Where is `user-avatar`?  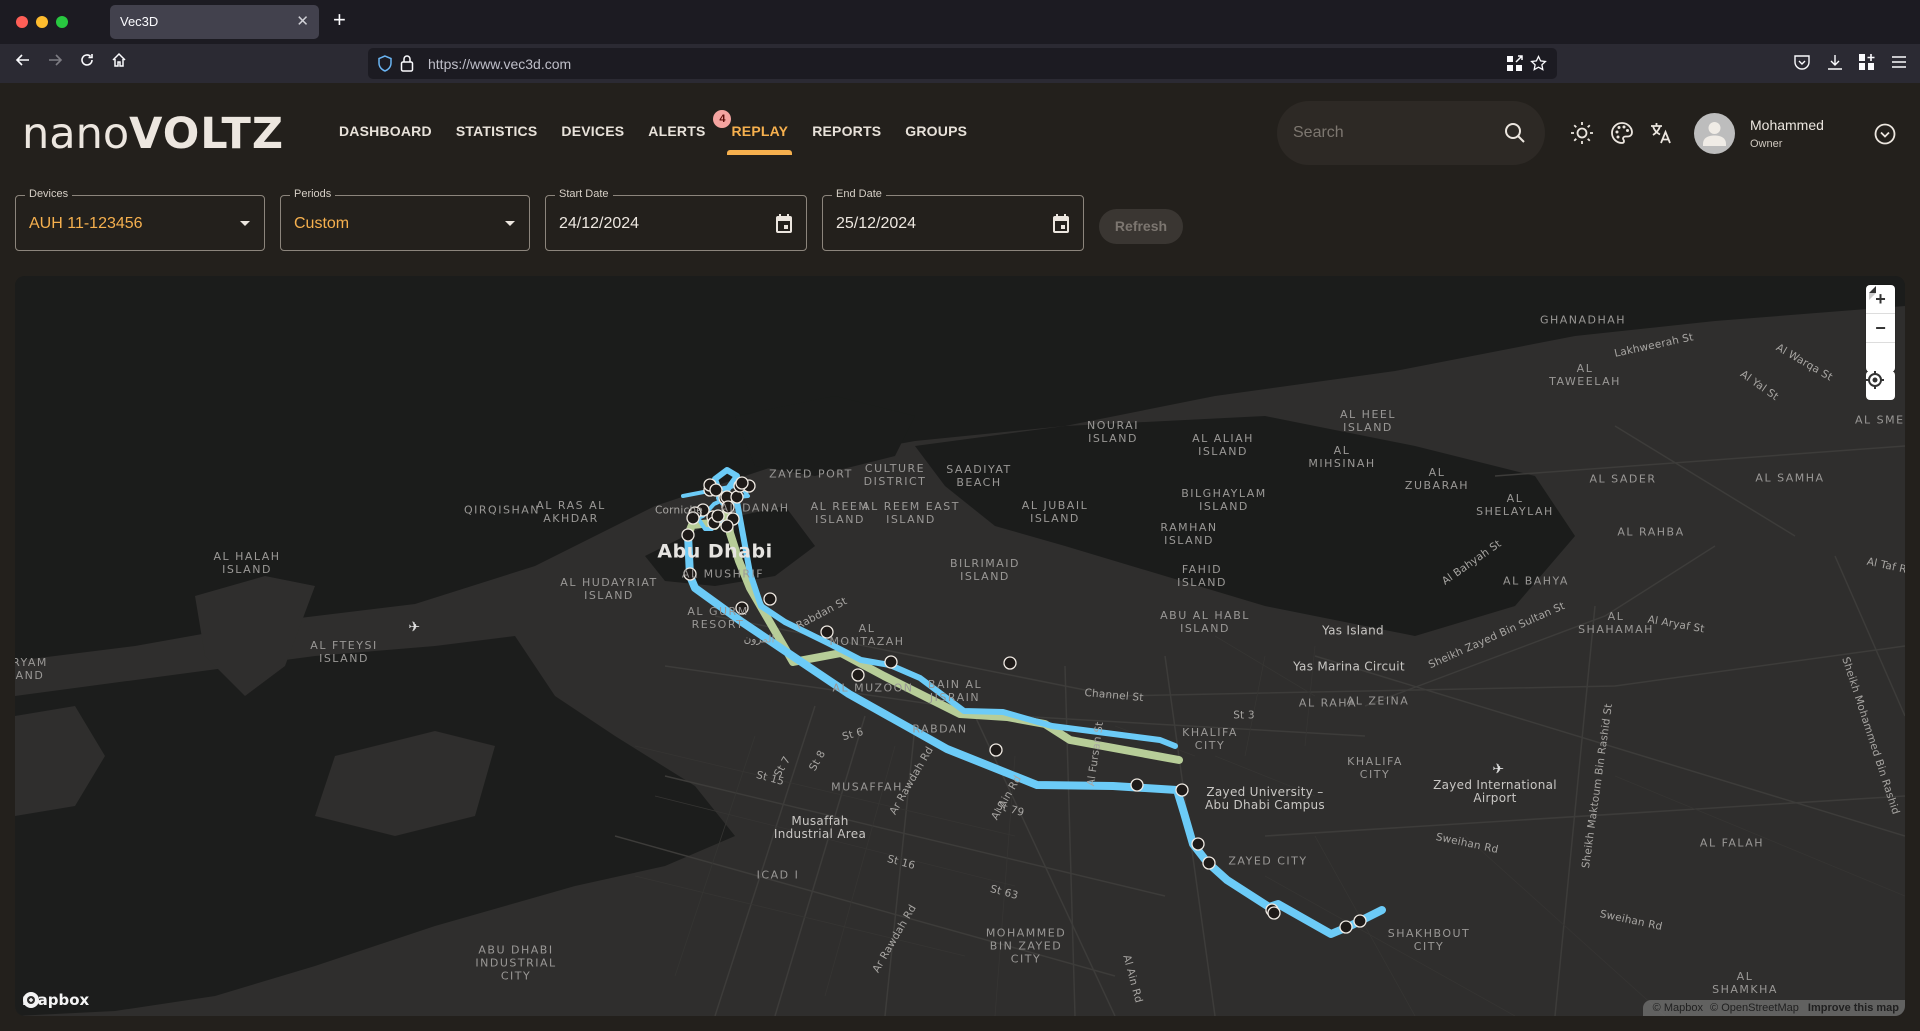 user-avatar is located at coordinates (1714, 133).